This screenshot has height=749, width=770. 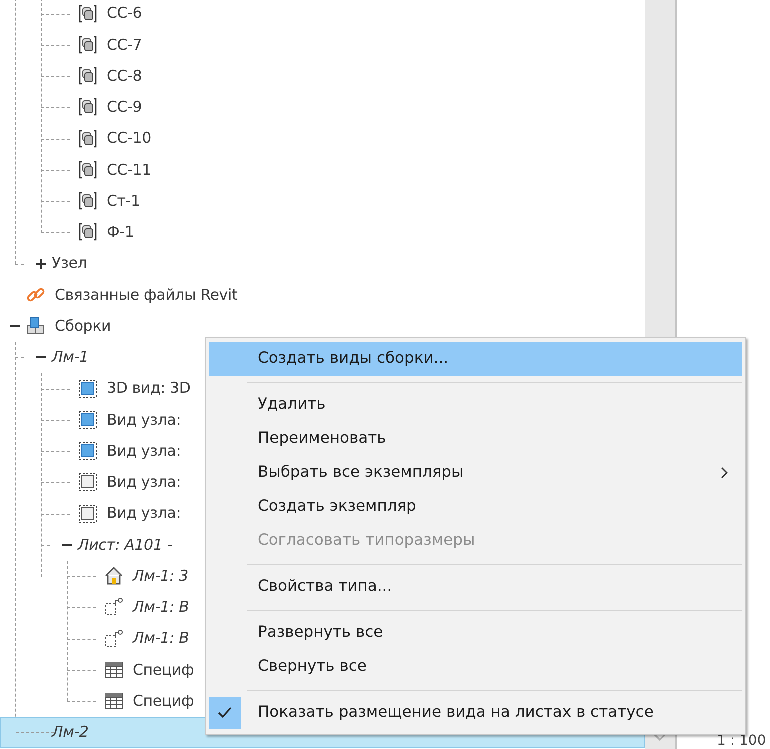 What do you see at coordinates (741, 741) in the screenshot?
I see `scale-text: 1 : 100` at bounding box center [741, 741].